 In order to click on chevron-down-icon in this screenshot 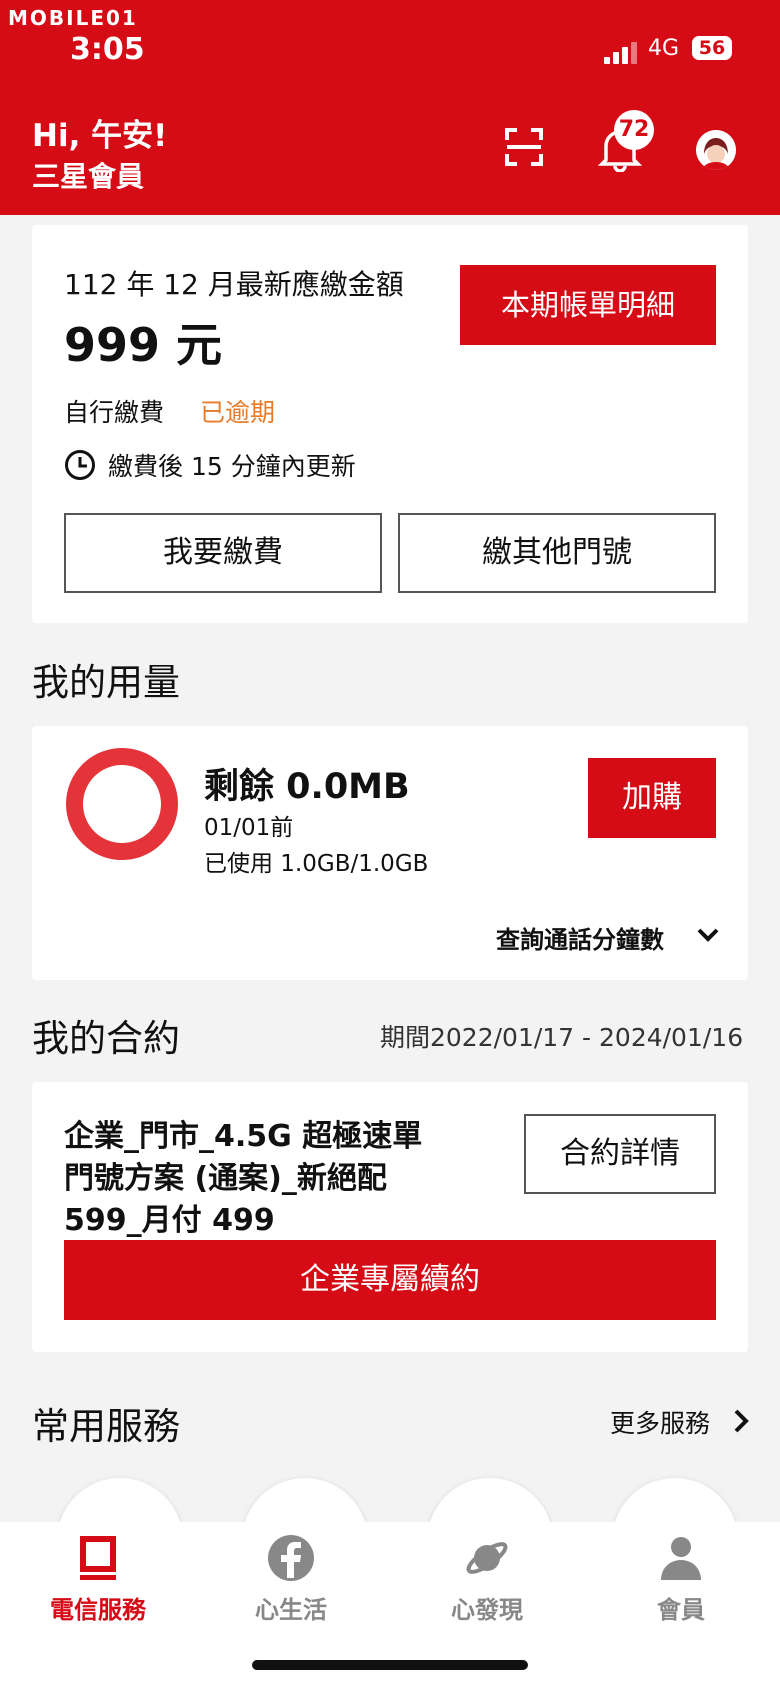, I will do `click(708, 934)`.